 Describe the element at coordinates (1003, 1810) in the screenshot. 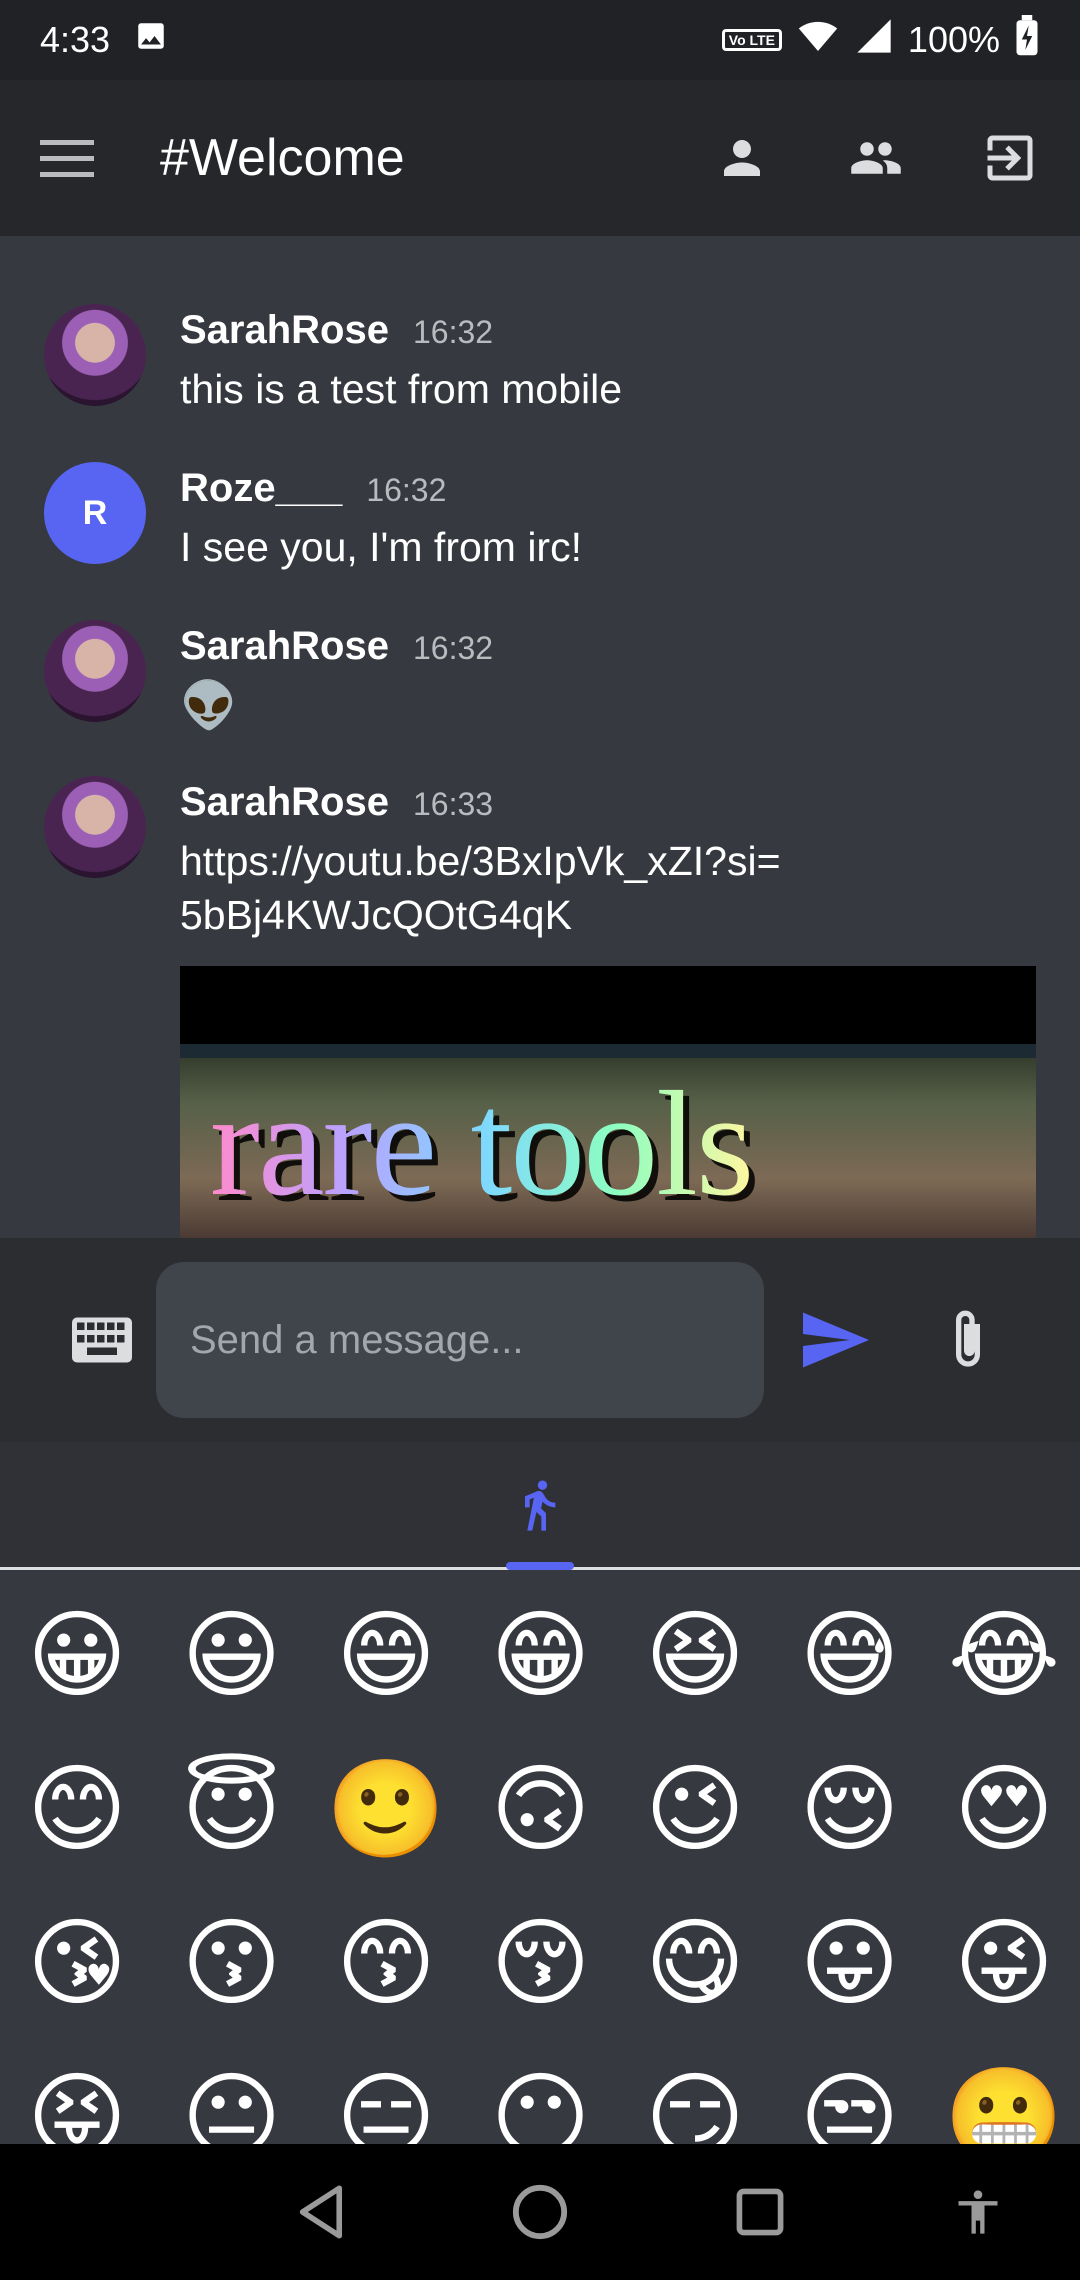

I see `emoji-cell: 😍` at that location.